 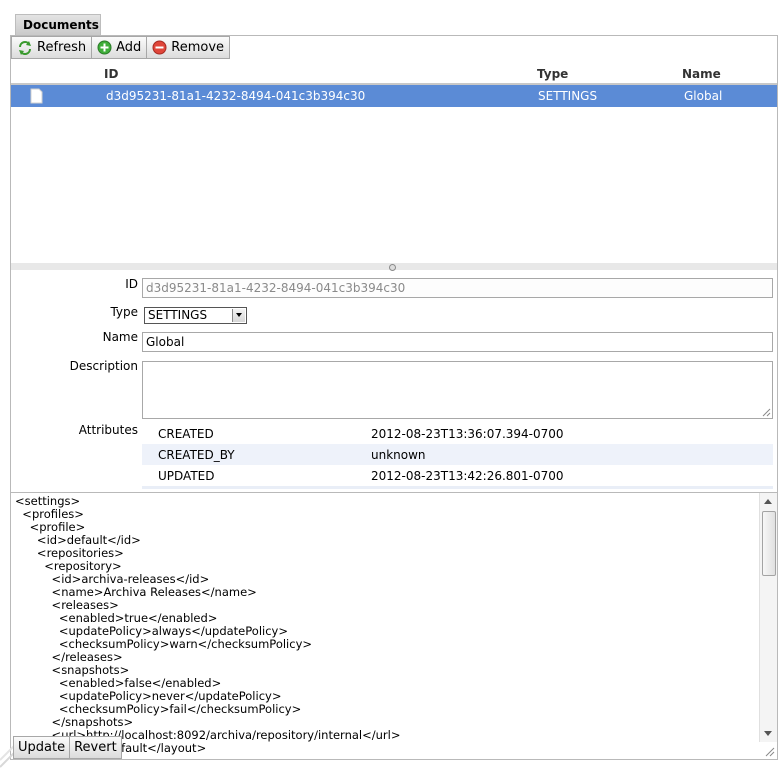 What do you see at coordinates (769, 543) in the screenshot?
I see `scrollbar-thumb` at bounding box center [769, 543].